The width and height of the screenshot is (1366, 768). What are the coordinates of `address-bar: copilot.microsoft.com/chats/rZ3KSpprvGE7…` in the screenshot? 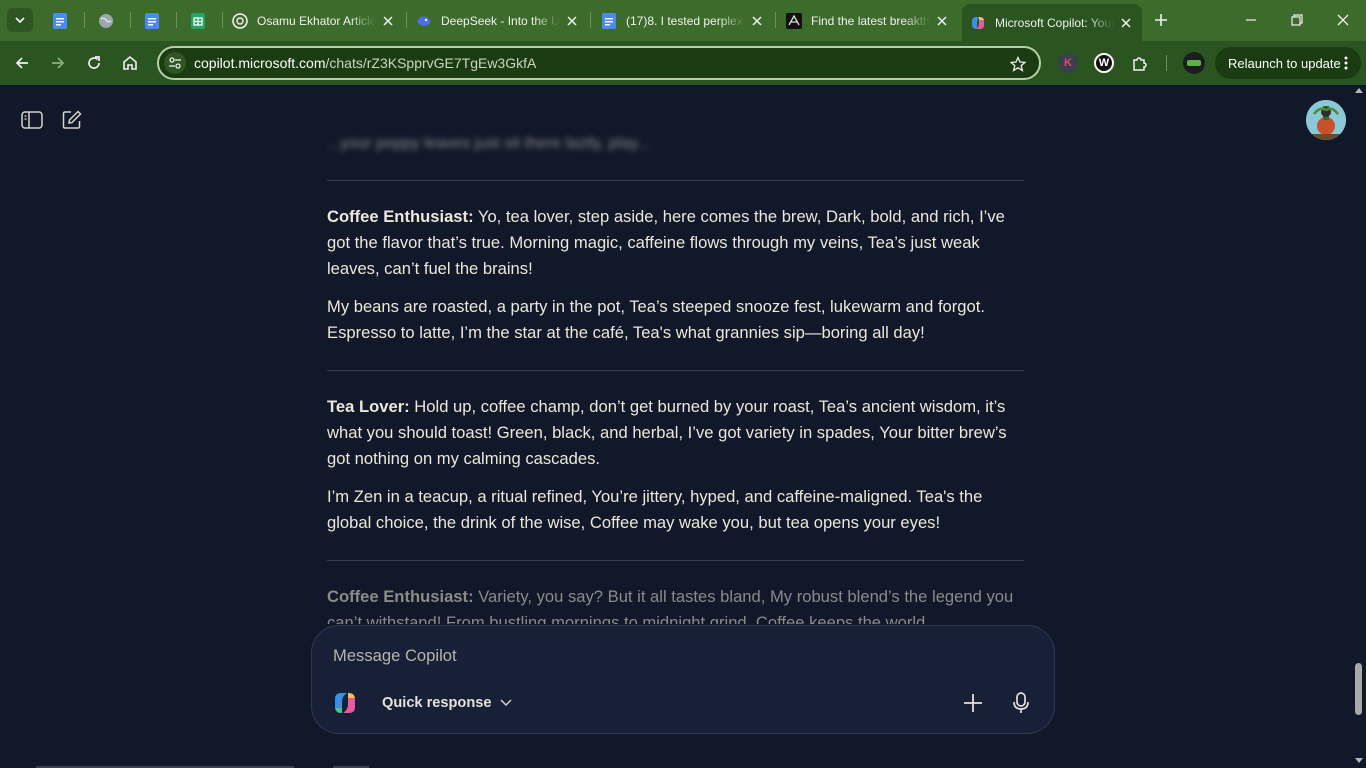 It's located at (599, 63).